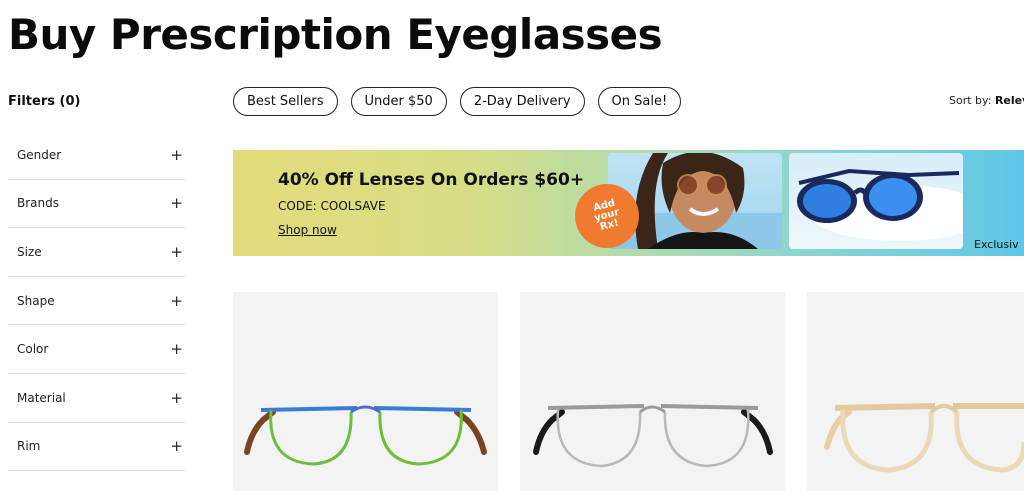 The height and width of the screenshot is (491, 1024). Describe the element at coordinates (96, 155) in the screenshot. I see `filter-gender: Gender +` at that location.